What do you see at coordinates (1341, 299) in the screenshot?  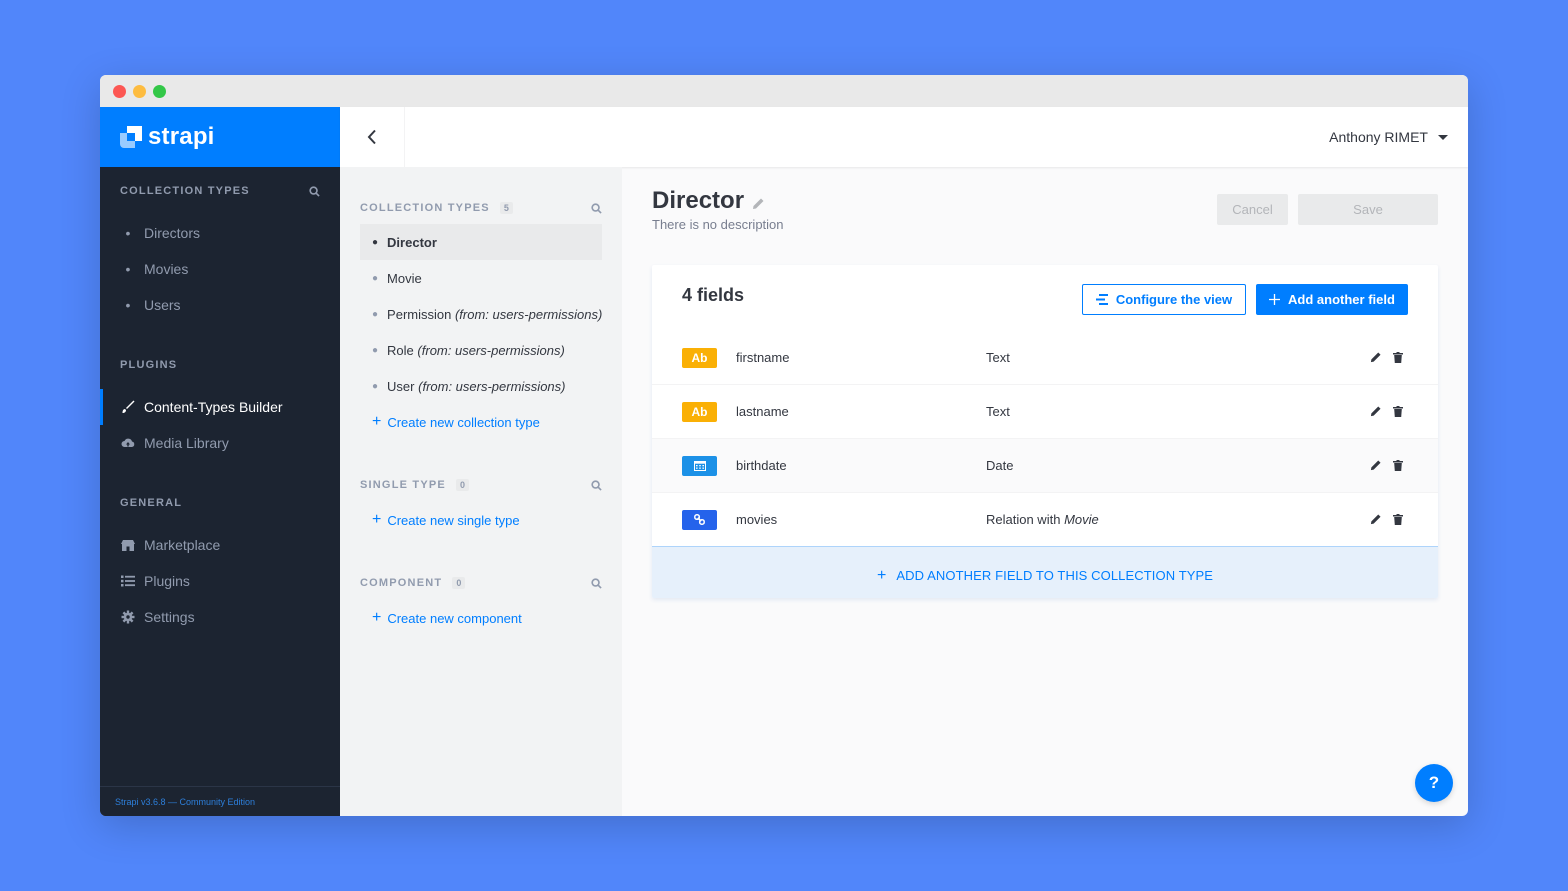 I see `add-another-field-label: Add another field` at bounding box center [1341, 299].